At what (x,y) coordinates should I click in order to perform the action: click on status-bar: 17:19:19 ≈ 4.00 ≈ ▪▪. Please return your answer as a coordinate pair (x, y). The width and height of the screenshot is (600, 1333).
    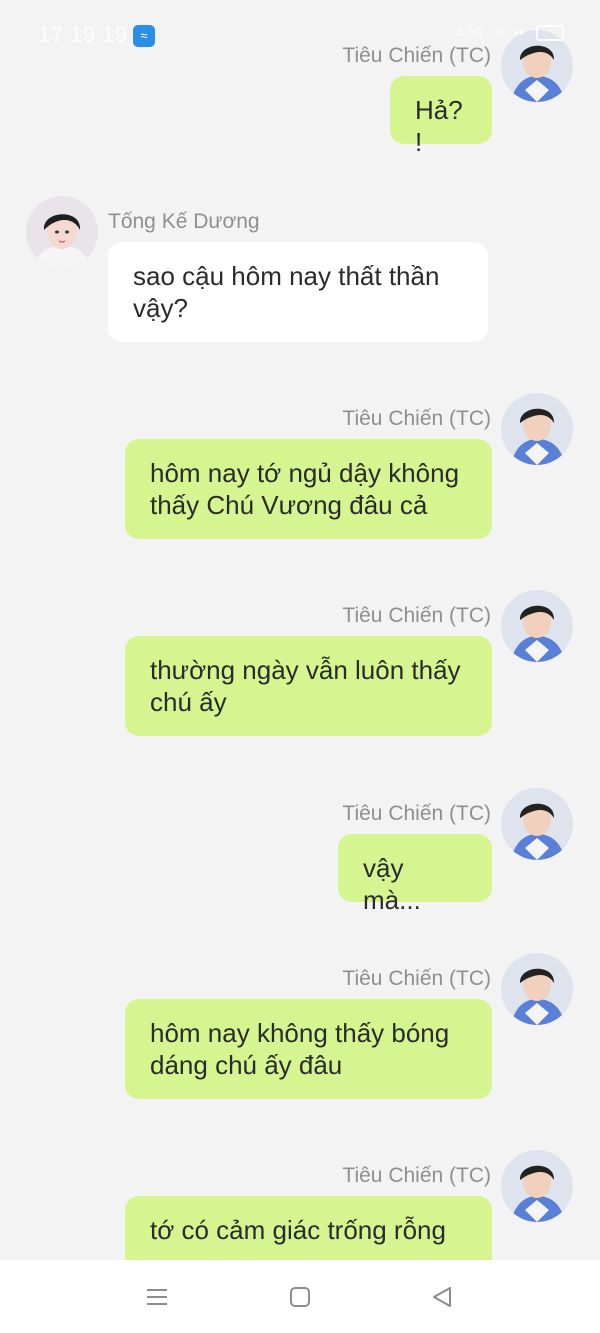
    Looking at the image, I should click on (300, 35).